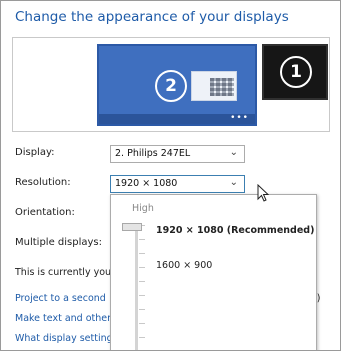  I want to click on page-title: Change the appearance of your displays, so click(152, 17).